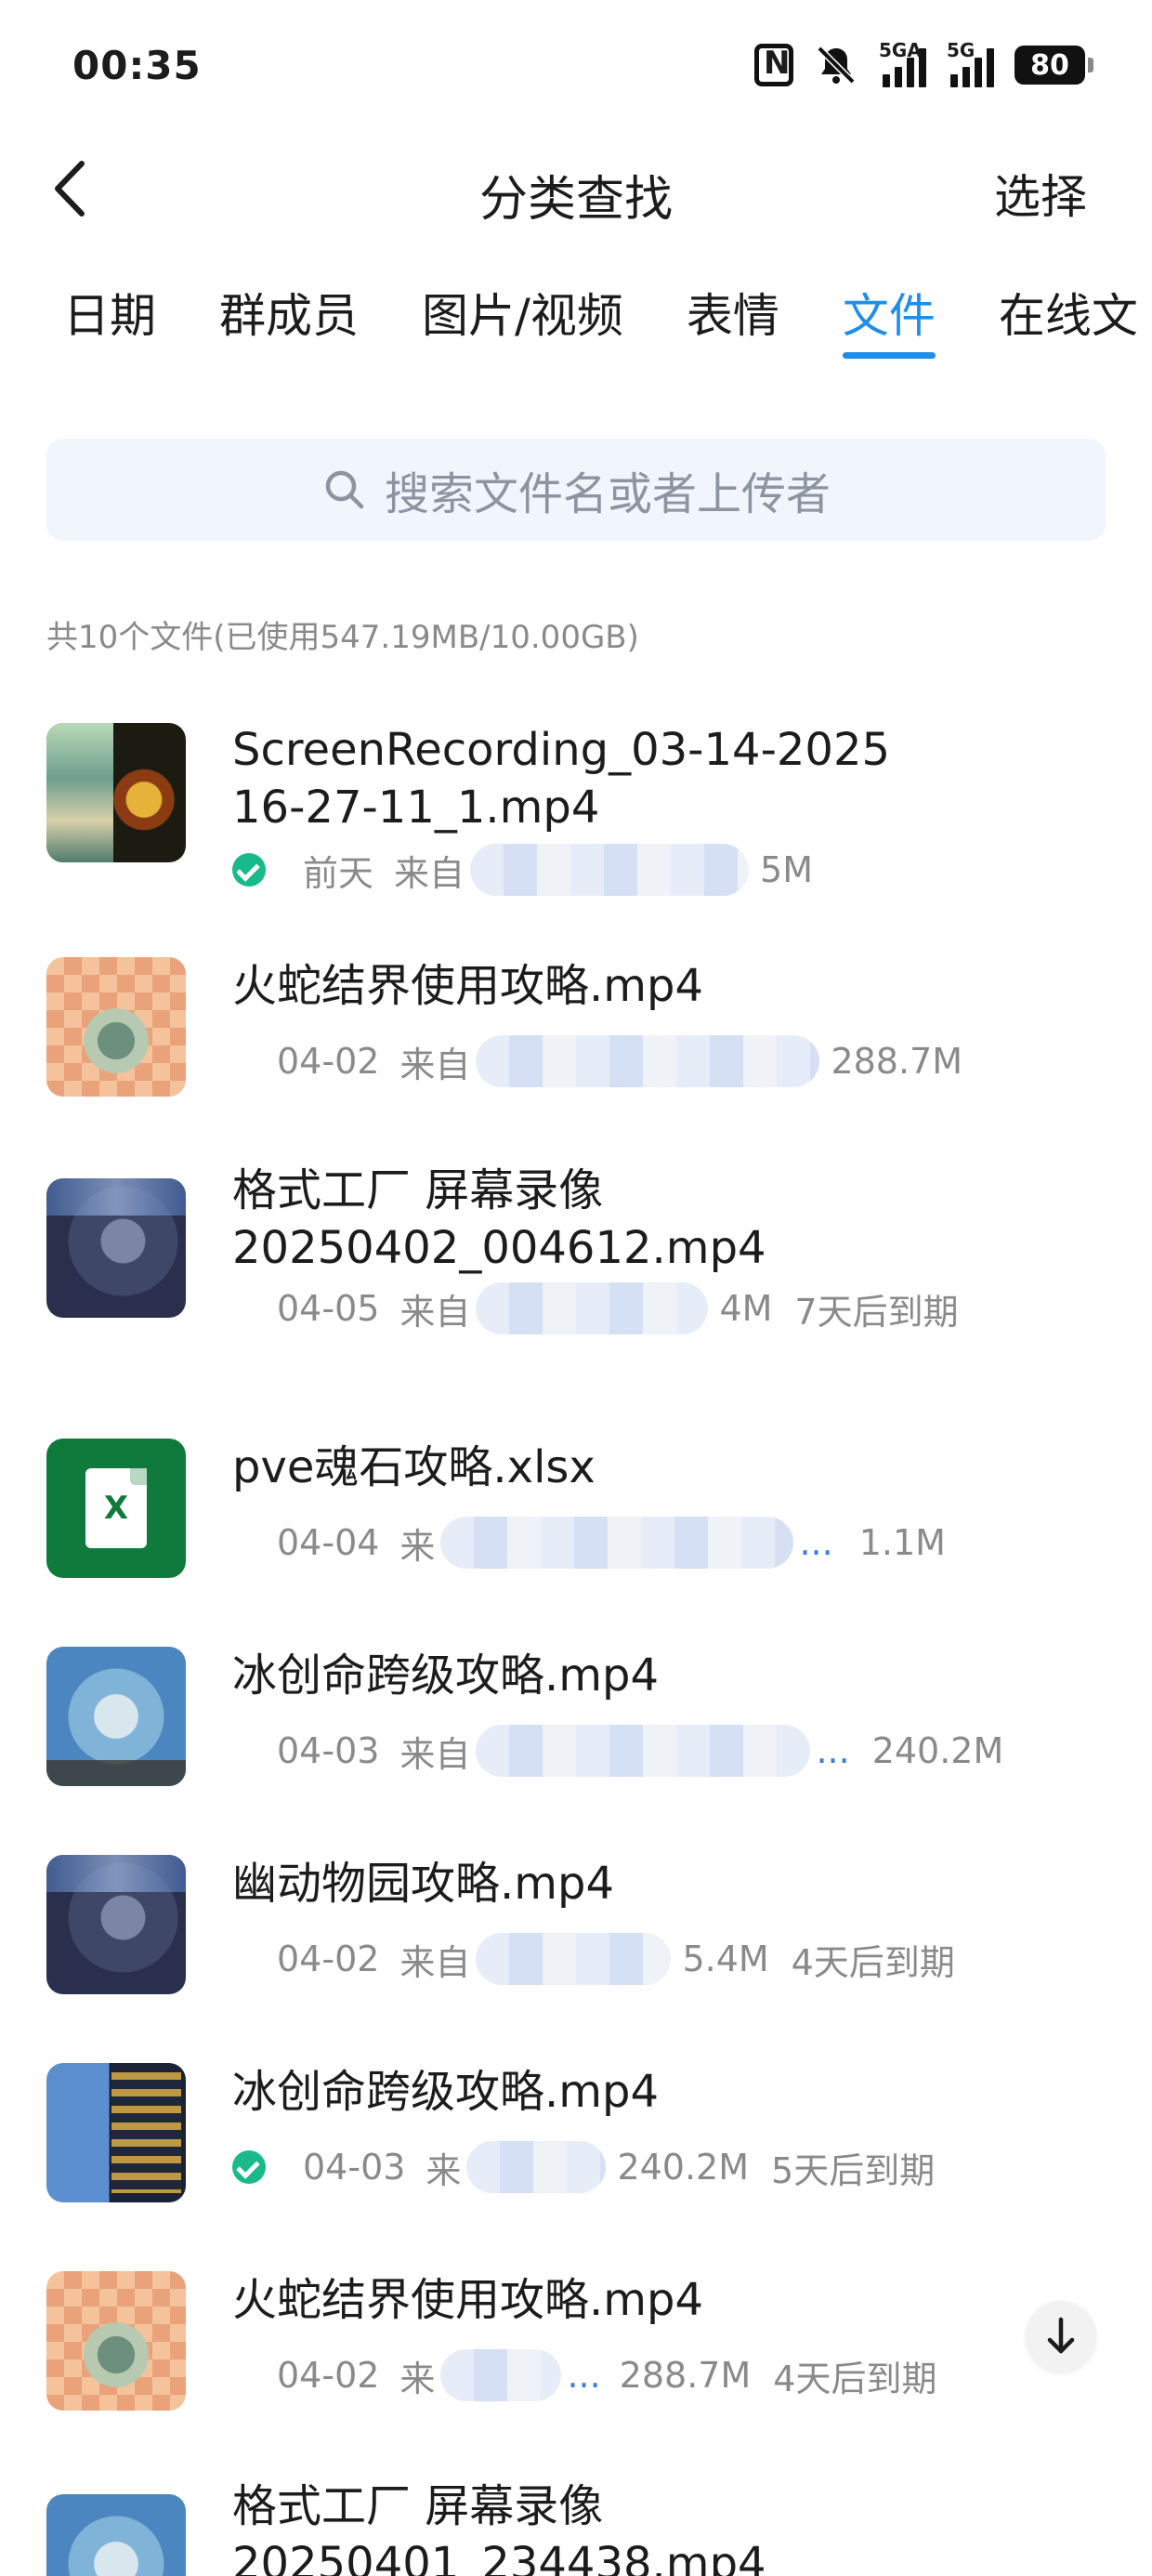  I want to click on tab-stickers: 表情, so click(733, 320).